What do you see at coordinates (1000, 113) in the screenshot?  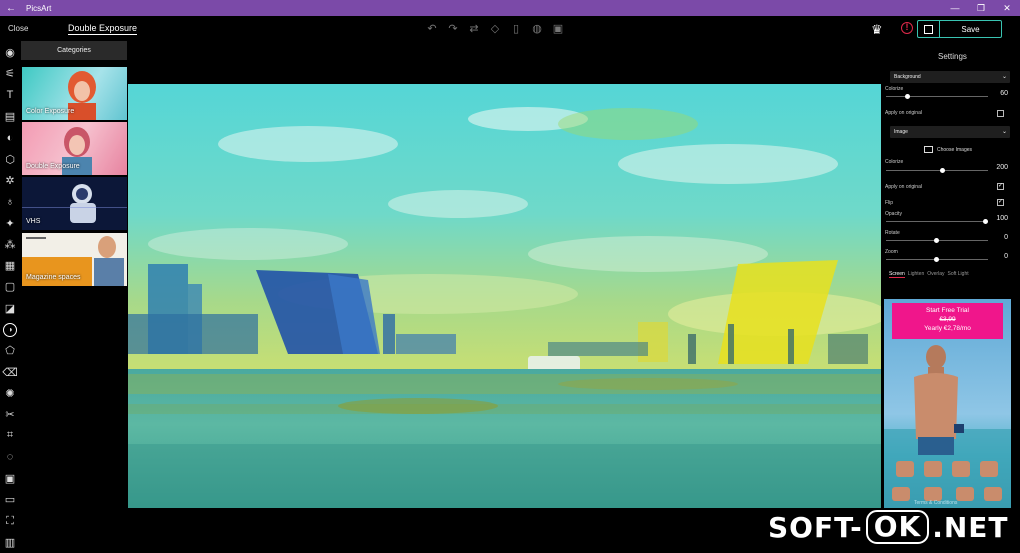 I see `apply-original-checkbox` at bounding box center [1000, 113].